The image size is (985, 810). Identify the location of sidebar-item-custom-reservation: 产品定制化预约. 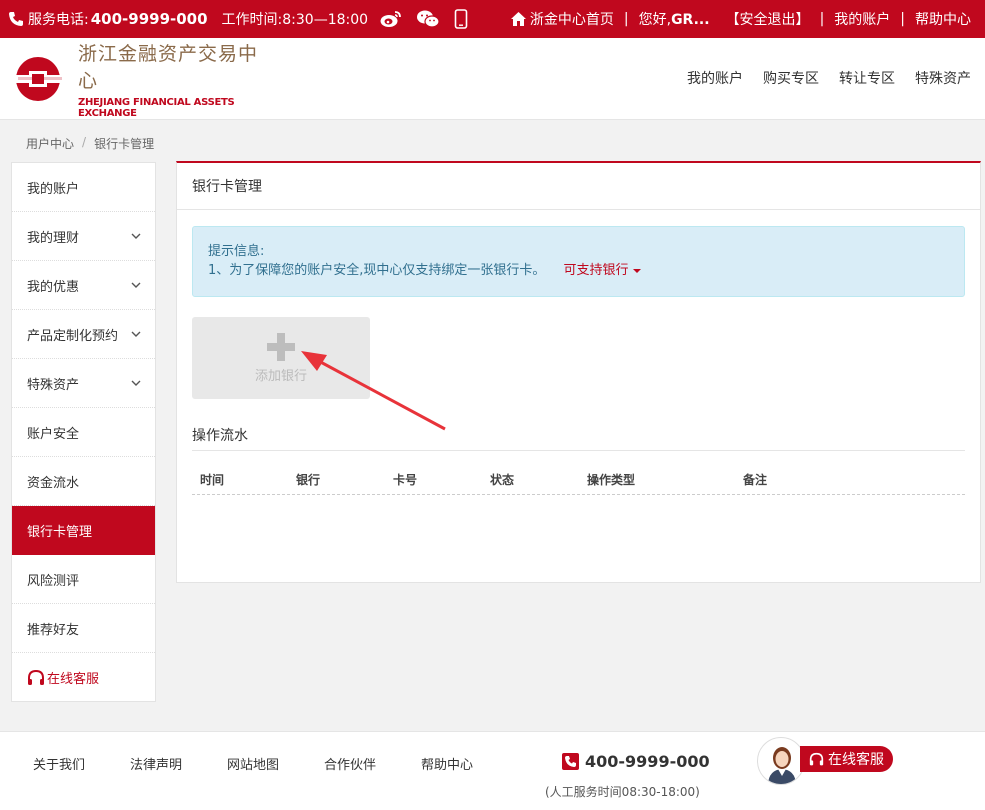
(83, 334).